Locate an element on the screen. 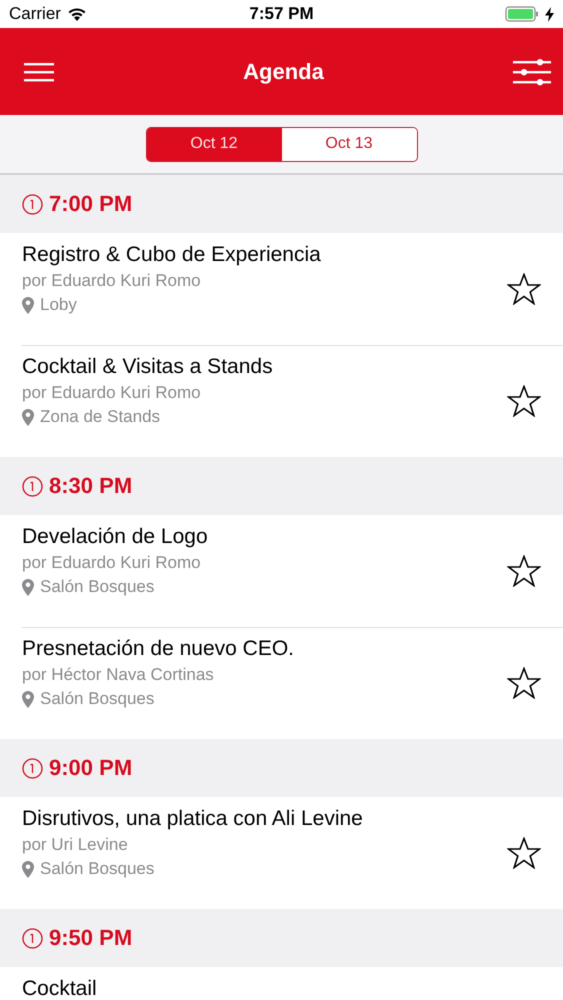 The height and width of the screenshot is (1000, 563). session-title: Registro & Cubo de Experiencia is located at coordinates (171, 255).